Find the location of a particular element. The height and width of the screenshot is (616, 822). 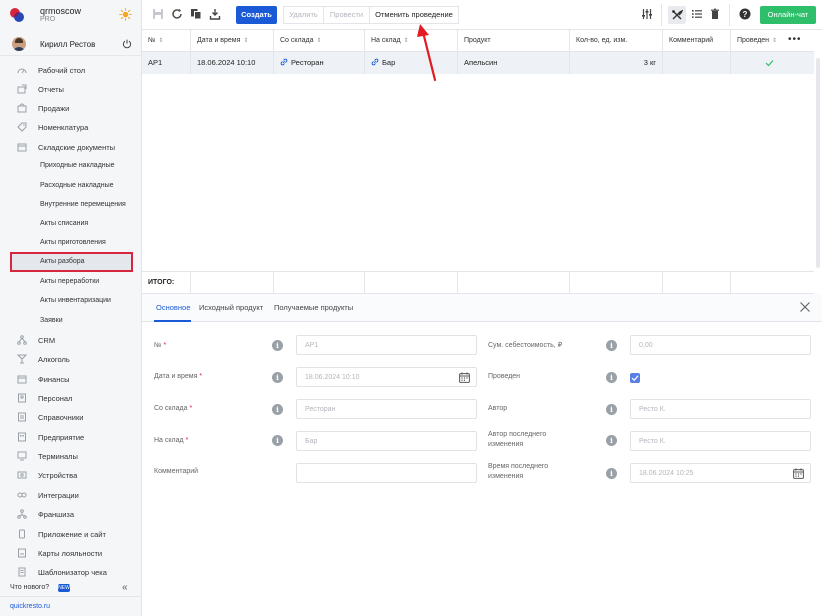

sidebar-item-desktop: Рабочий стол is located at coordinates (71, 70).